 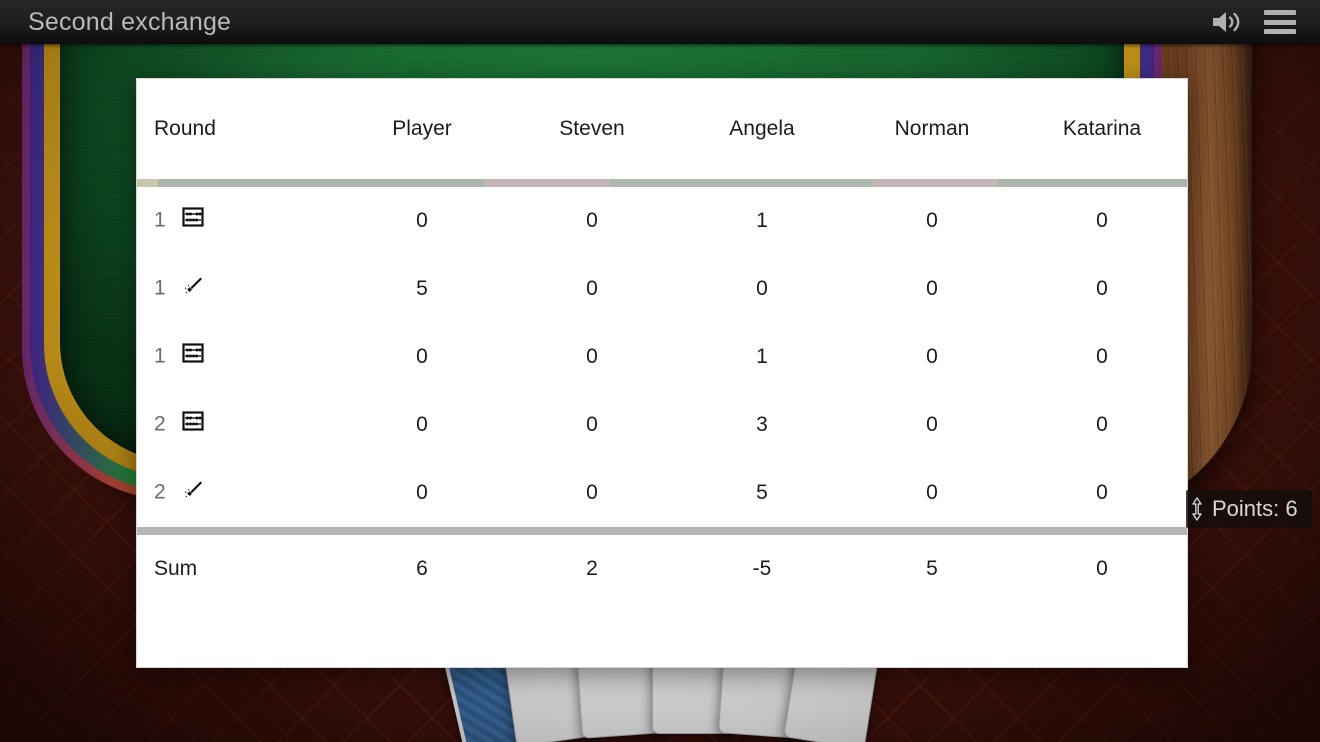 I want to click on table-row: 1 5 0 0 0 0, so click(x=662, y=289).